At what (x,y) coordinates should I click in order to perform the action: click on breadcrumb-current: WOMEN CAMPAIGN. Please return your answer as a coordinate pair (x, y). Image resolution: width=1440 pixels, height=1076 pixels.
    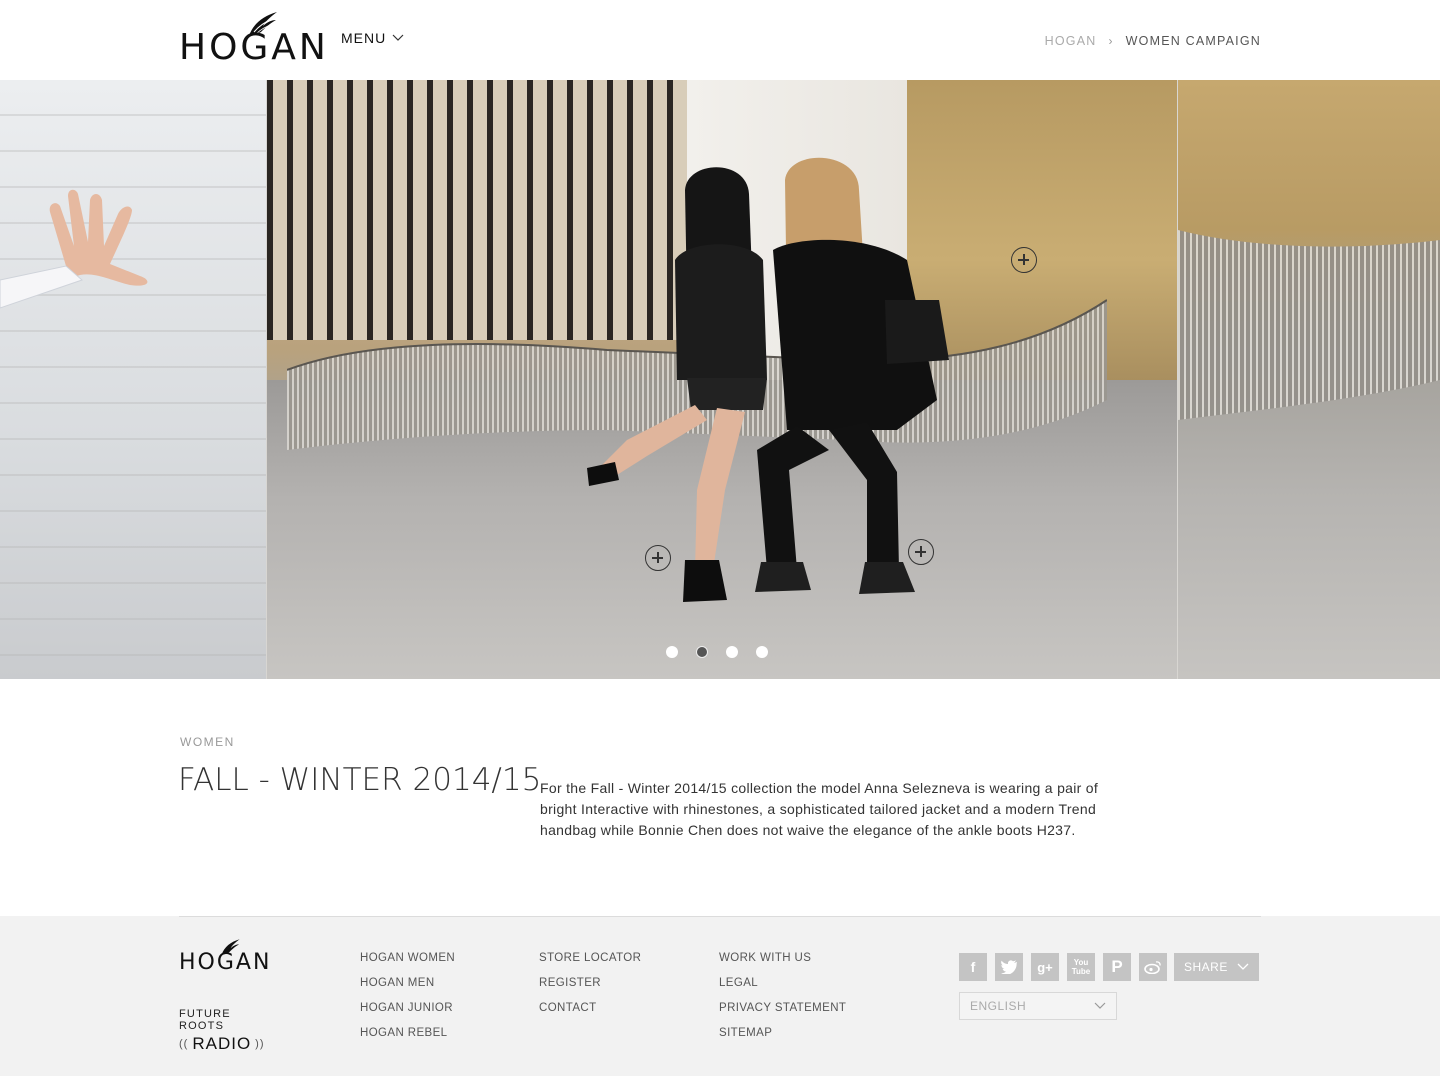
    Looking at the image, I should click on (1193, 41).